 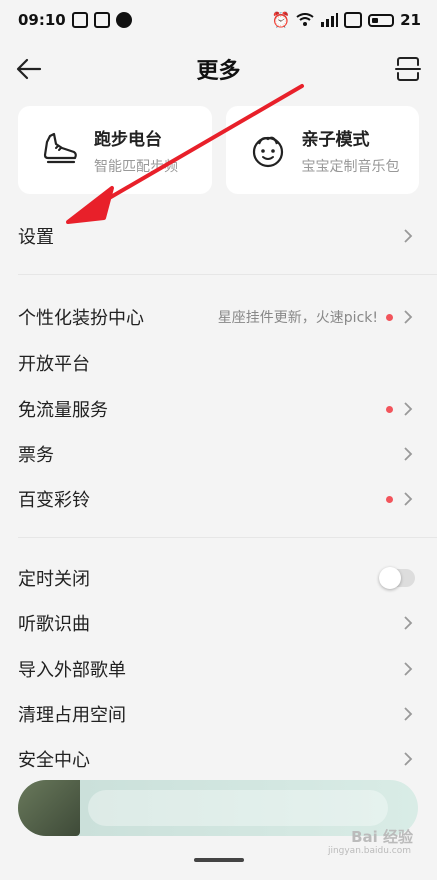 What do you see at coordinates (369, 851) in the screenshot?
I see `watermark-url: jingyan.baidu.com` at bounding box center [369, 851].